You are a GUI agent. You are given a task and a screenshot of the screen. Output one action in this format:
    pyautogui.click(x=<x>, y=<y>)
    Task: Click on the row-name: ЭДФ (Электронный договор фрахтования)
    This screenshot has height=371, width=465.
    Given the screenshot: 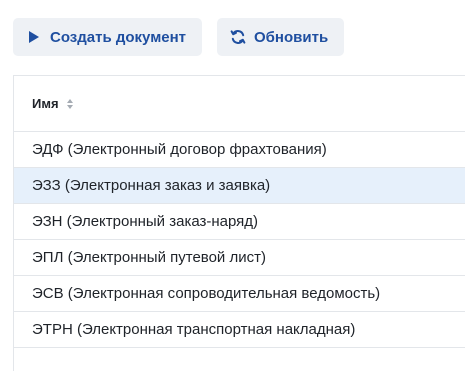 What is the action you would take?
    pyautogui.click(x=179, y=149)
    